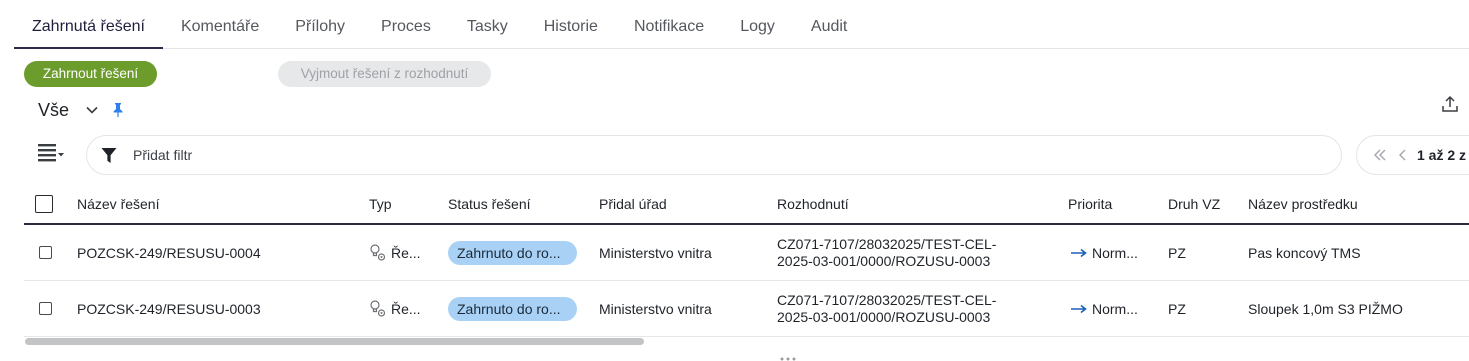 The width and height of the screenshot is (1469, 361). What do you see at coordinates (380, 204) in the screenshot?
I see `col-header-type: Typ` at bounding box center [380, 204].